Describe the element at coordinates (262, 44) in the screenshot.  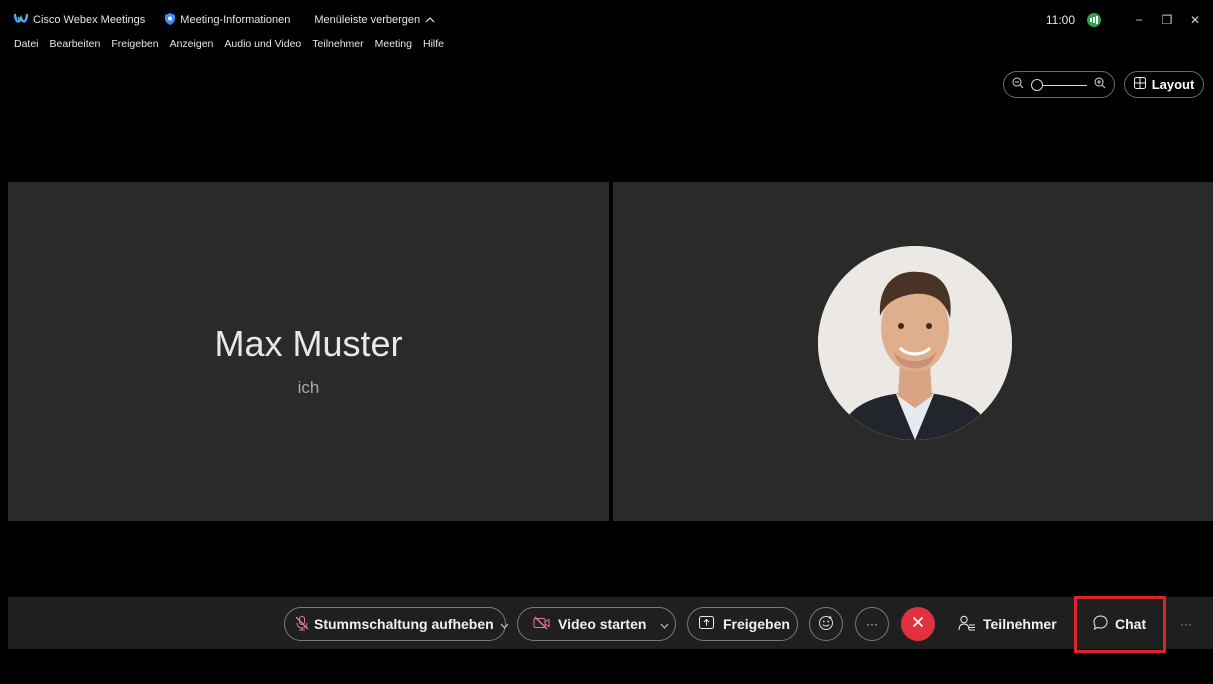
I see `menu-audio-video: Audio und Video` at that location.